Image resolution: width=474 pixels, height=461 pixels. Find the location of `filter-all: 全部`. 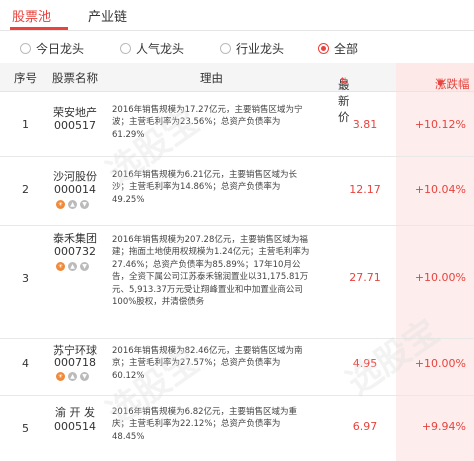

filter-all: 全部 is located at coordinates (338, 48).